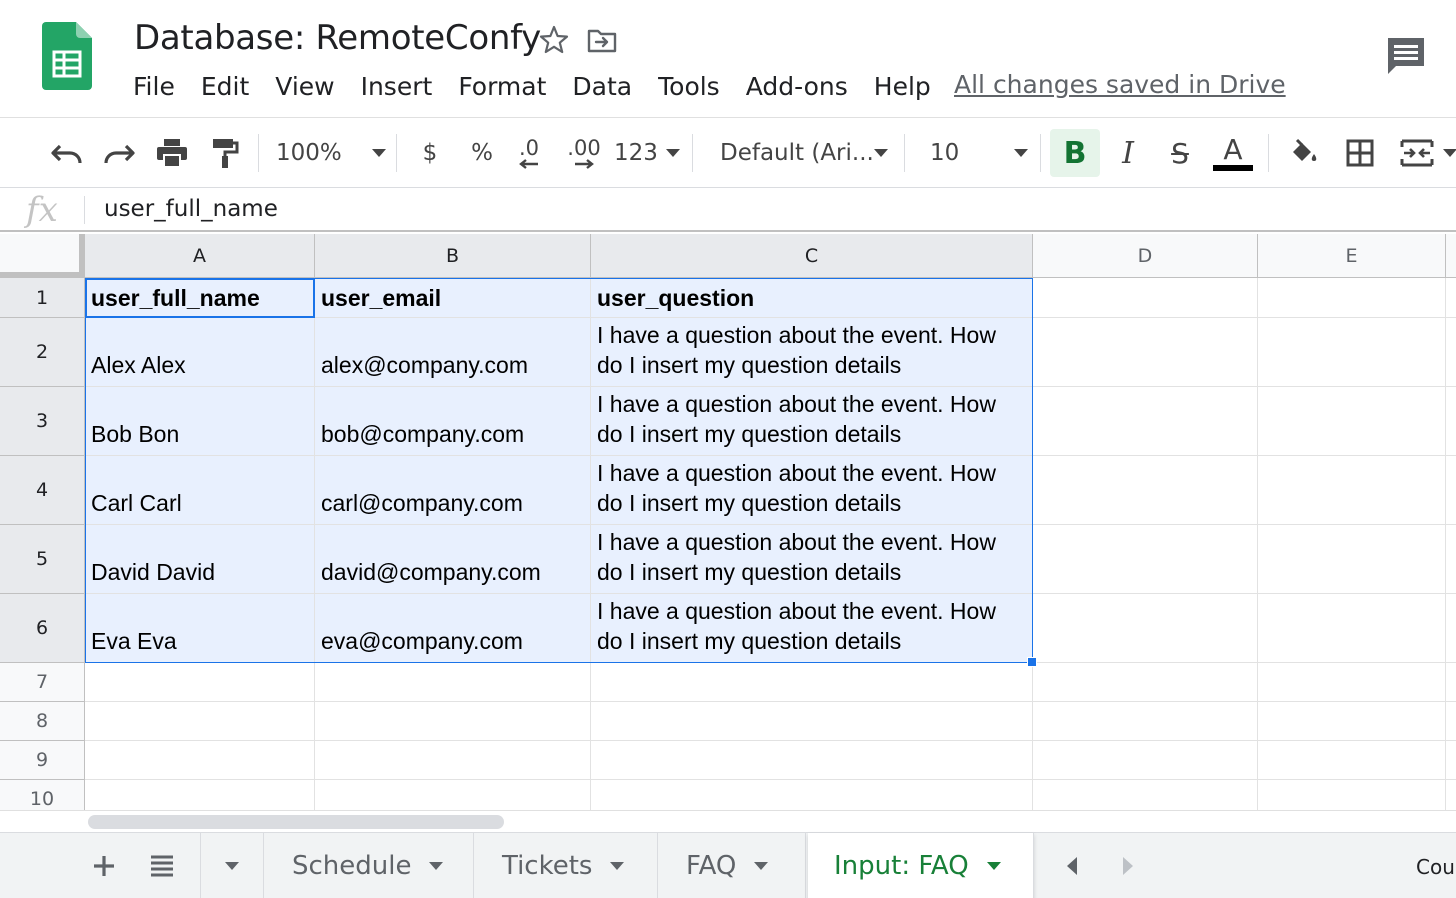  I want to click on cell-c9, so click(812, 760).